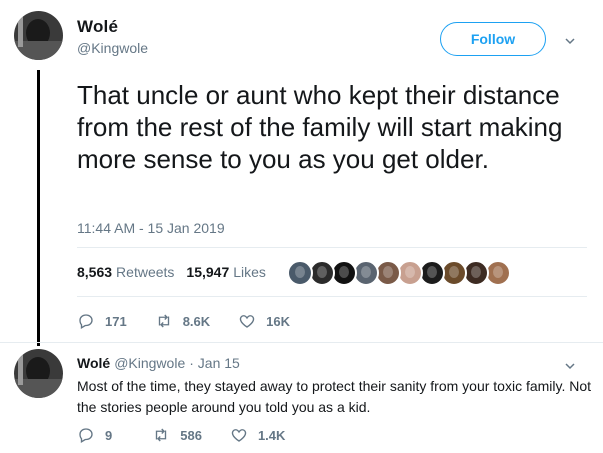 Image resolution: width=603 pixels, height=453 pixels. What do you see at coordinates (149, 363) in the screenshot?
I see `reply-author-handle: @Kingwole` at bounding box center [149, 363].